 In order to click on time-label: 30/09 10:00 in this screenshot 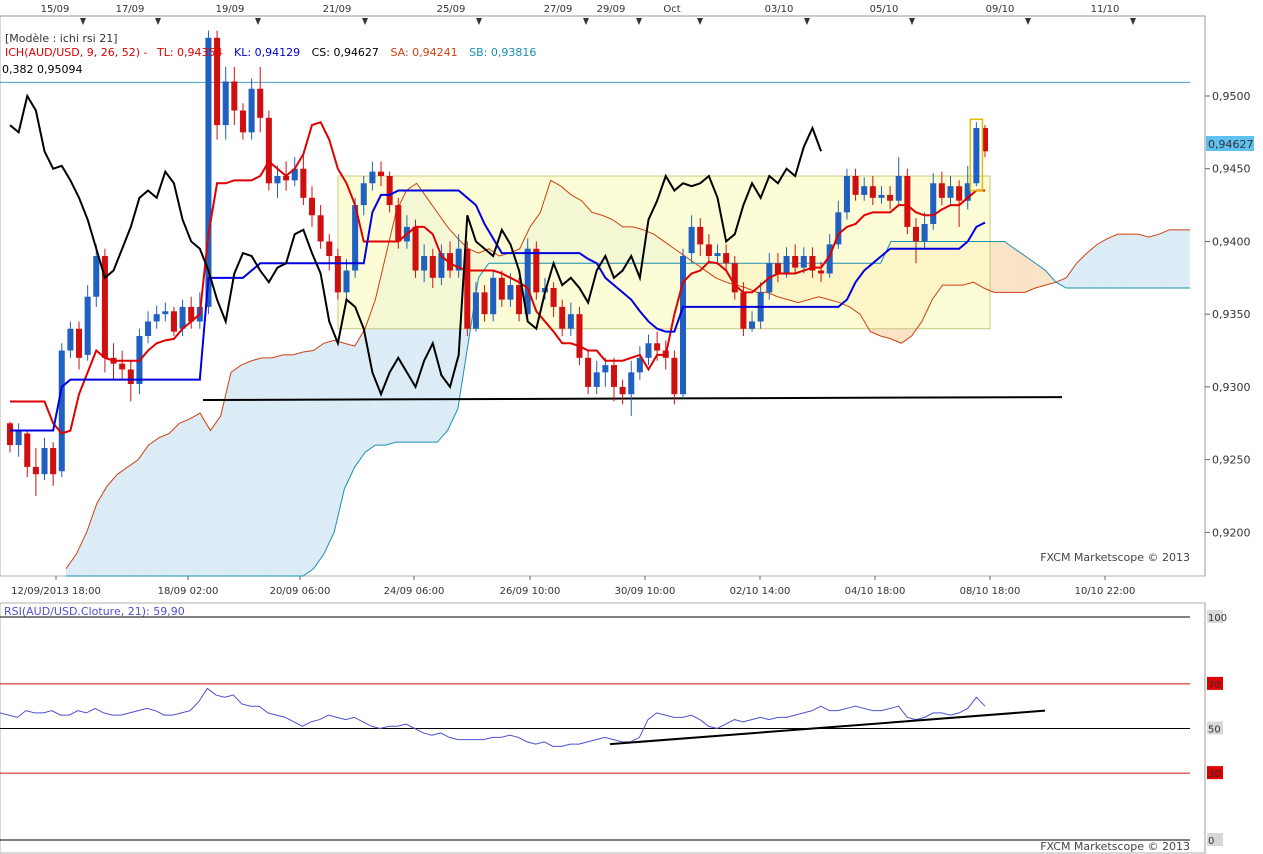, I will do `click(645, 591)`.